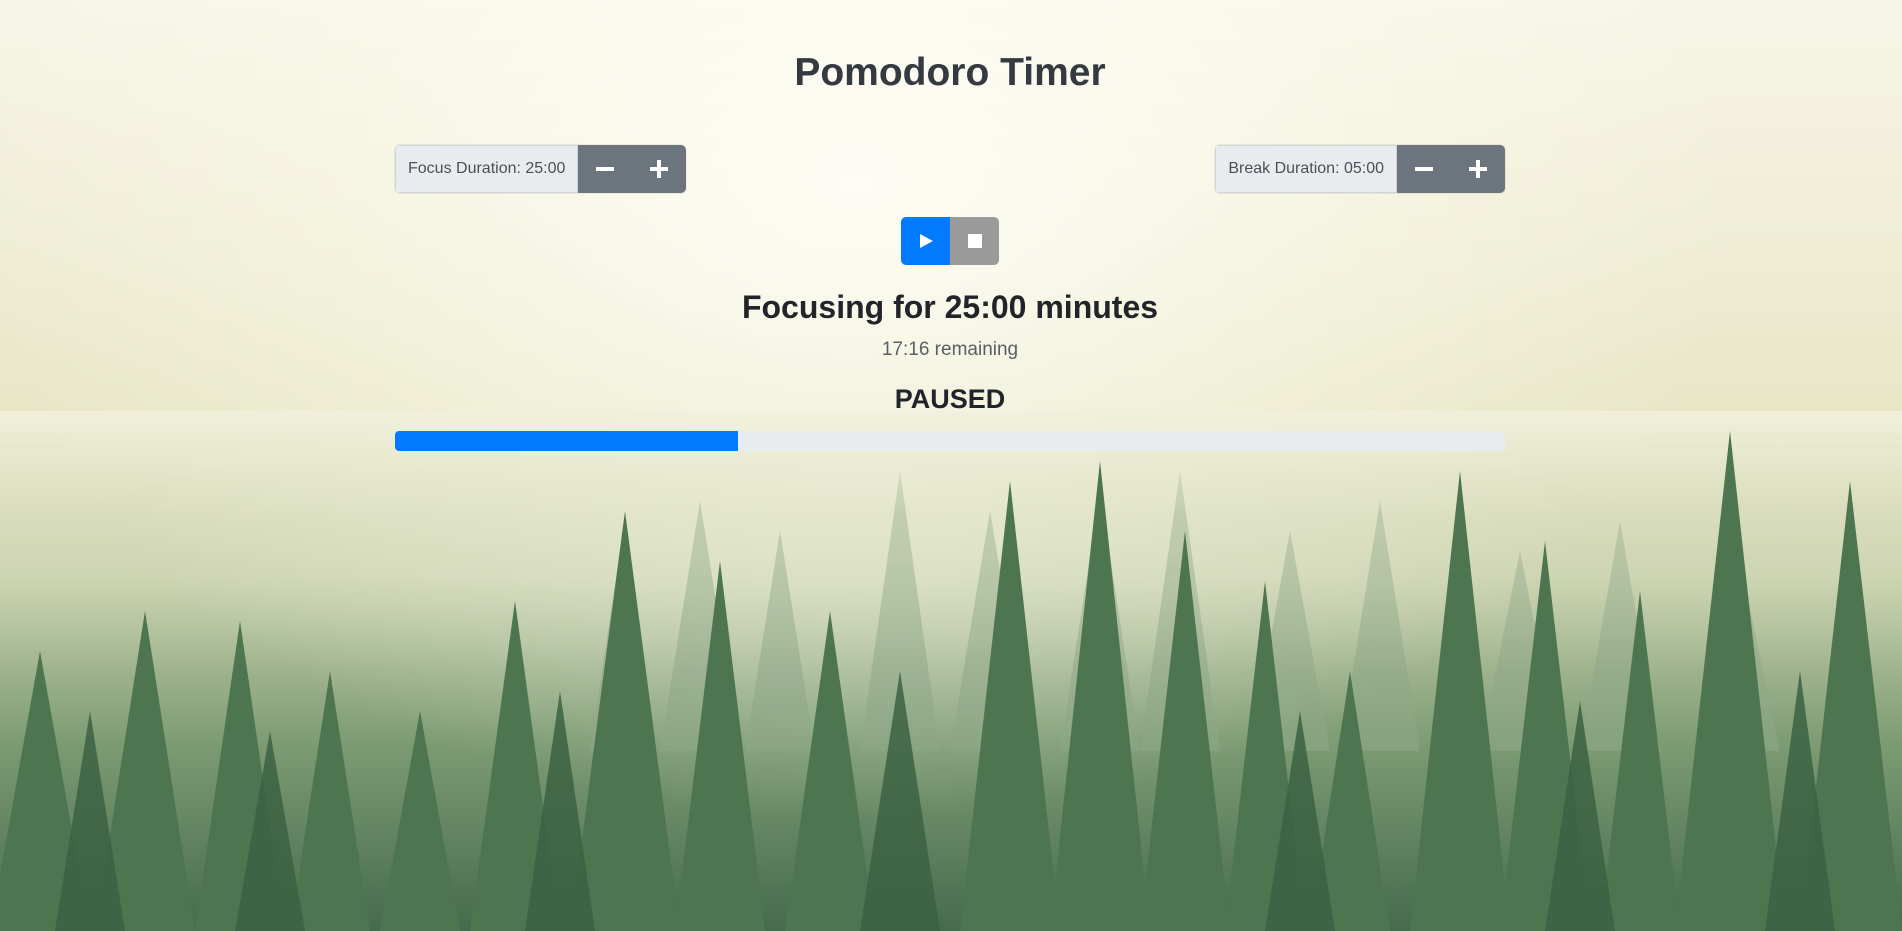 Image resolution: width=1902 pixels, height=931 pixels. I want to click on focus-increase-button, so click(659, 169).